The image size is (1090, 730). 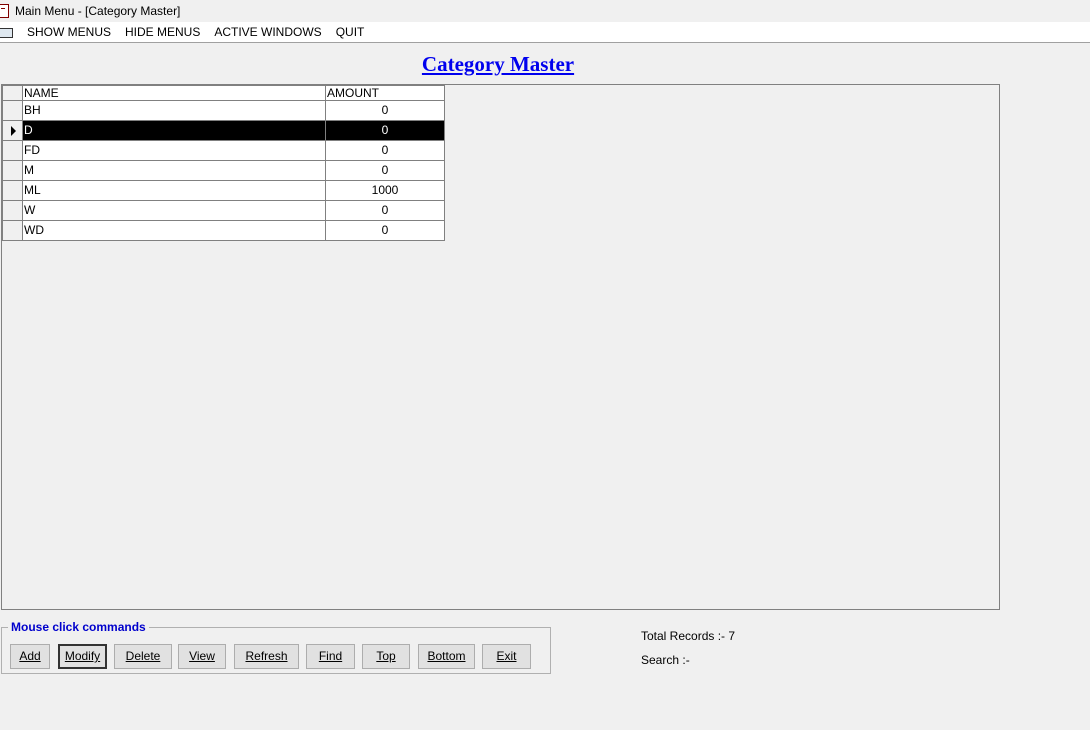 What do you see at coordinates (174, 110) in the screenshot?
I see `name-cell: BH` at bounding box center [174, 110].